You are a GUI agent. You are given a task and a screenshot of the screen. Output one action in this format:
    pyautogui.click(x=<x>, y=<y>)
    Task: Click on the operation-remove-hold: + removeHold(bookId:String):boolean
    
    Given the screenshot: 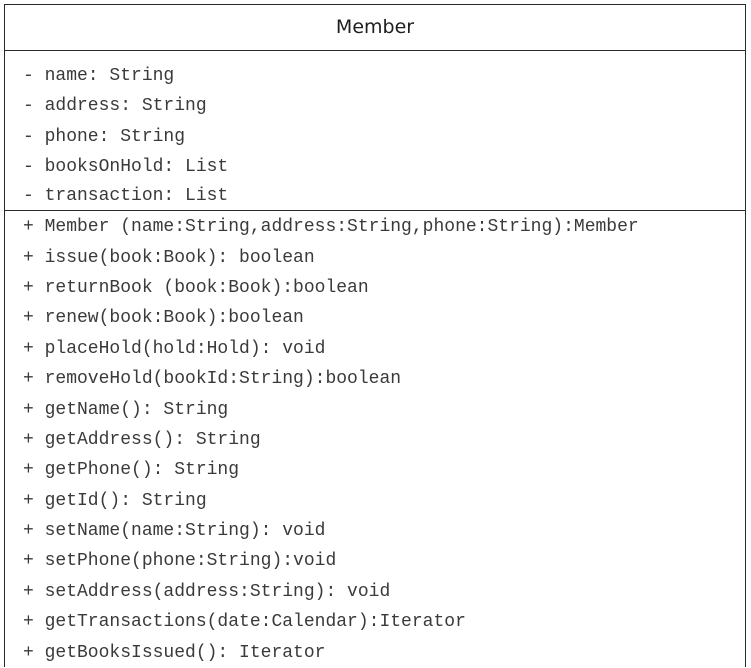 What is the action you would take?
    pyautogui.click(x=212, y=379)
    